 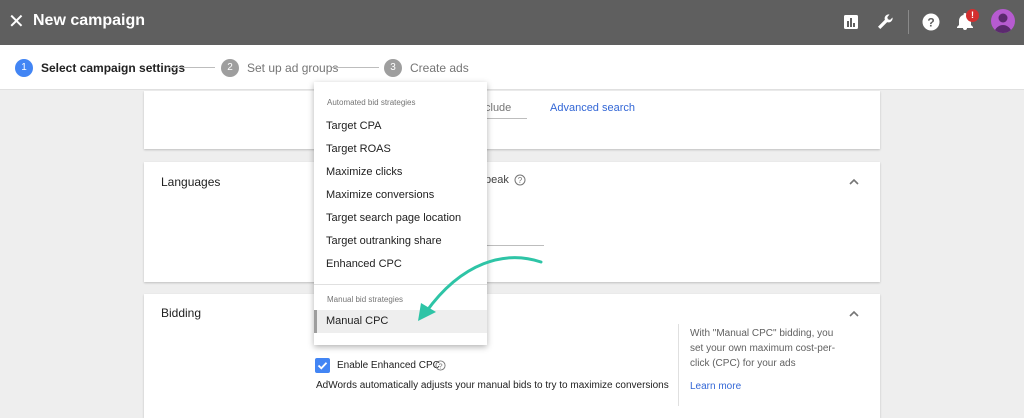 What do you see at coordinates (483, 285) in the screenshot?
I see `arrow-curve` at bounding box center [483, 285].